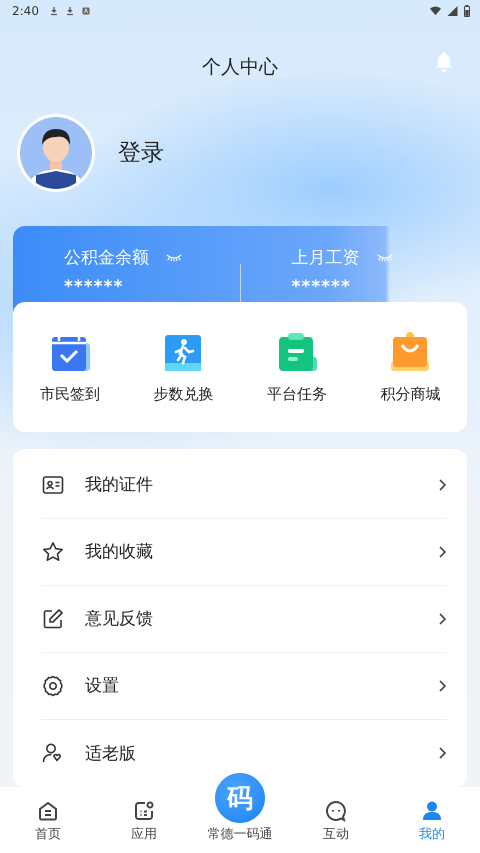  I want to click on nav-tab: 首页, so click(48, 821).